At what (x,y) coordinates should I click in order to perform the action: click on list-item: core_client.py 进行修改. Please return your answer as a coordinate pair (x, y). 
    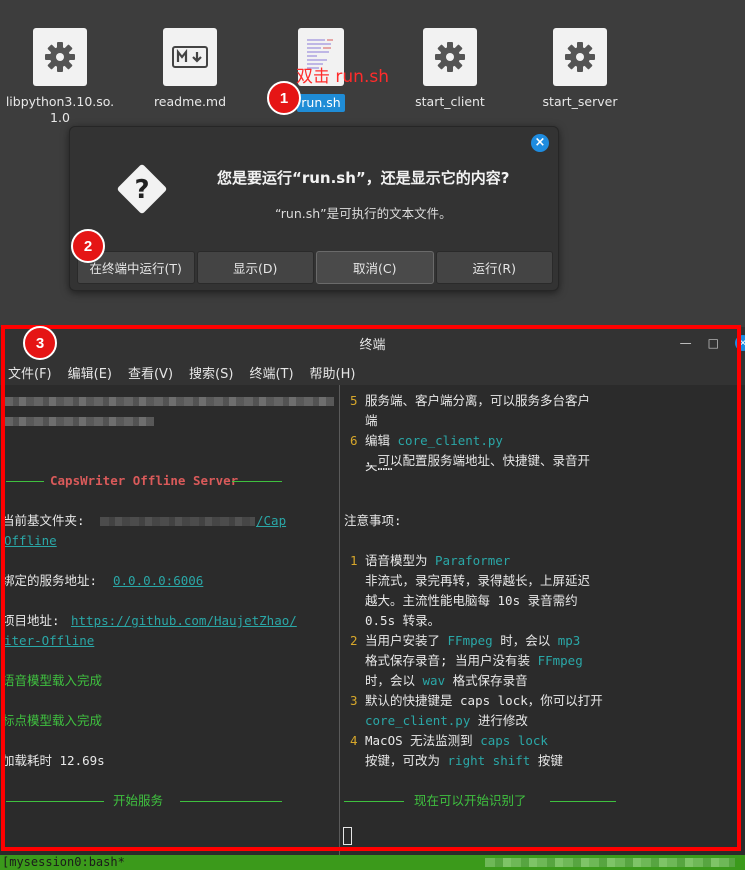
    Looking at the image, I should click on (446, 721).